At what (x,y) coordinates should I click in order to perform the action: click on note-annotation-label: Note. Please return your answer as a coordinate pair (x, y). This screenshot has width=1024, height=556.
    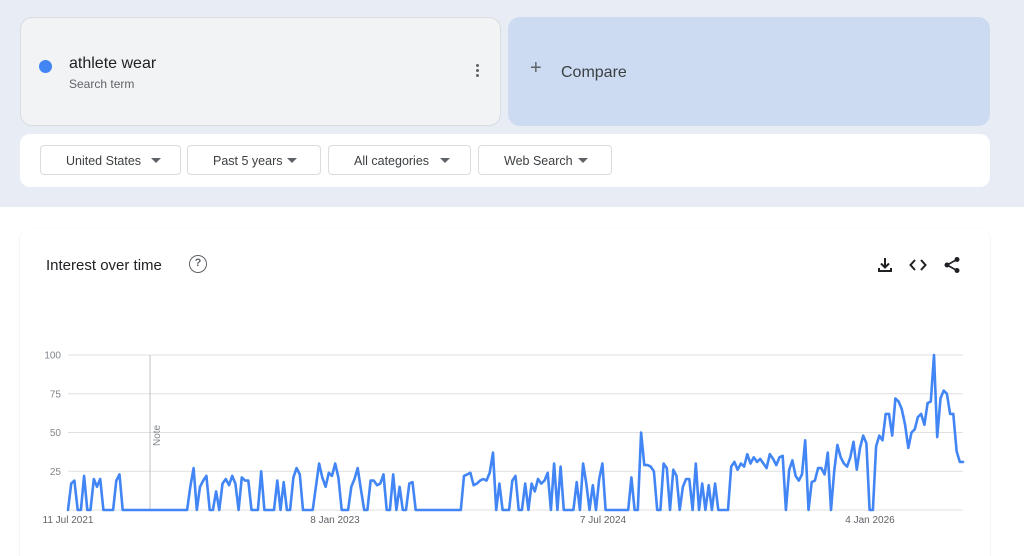
    Looking at the image, I should click on (157, 435).